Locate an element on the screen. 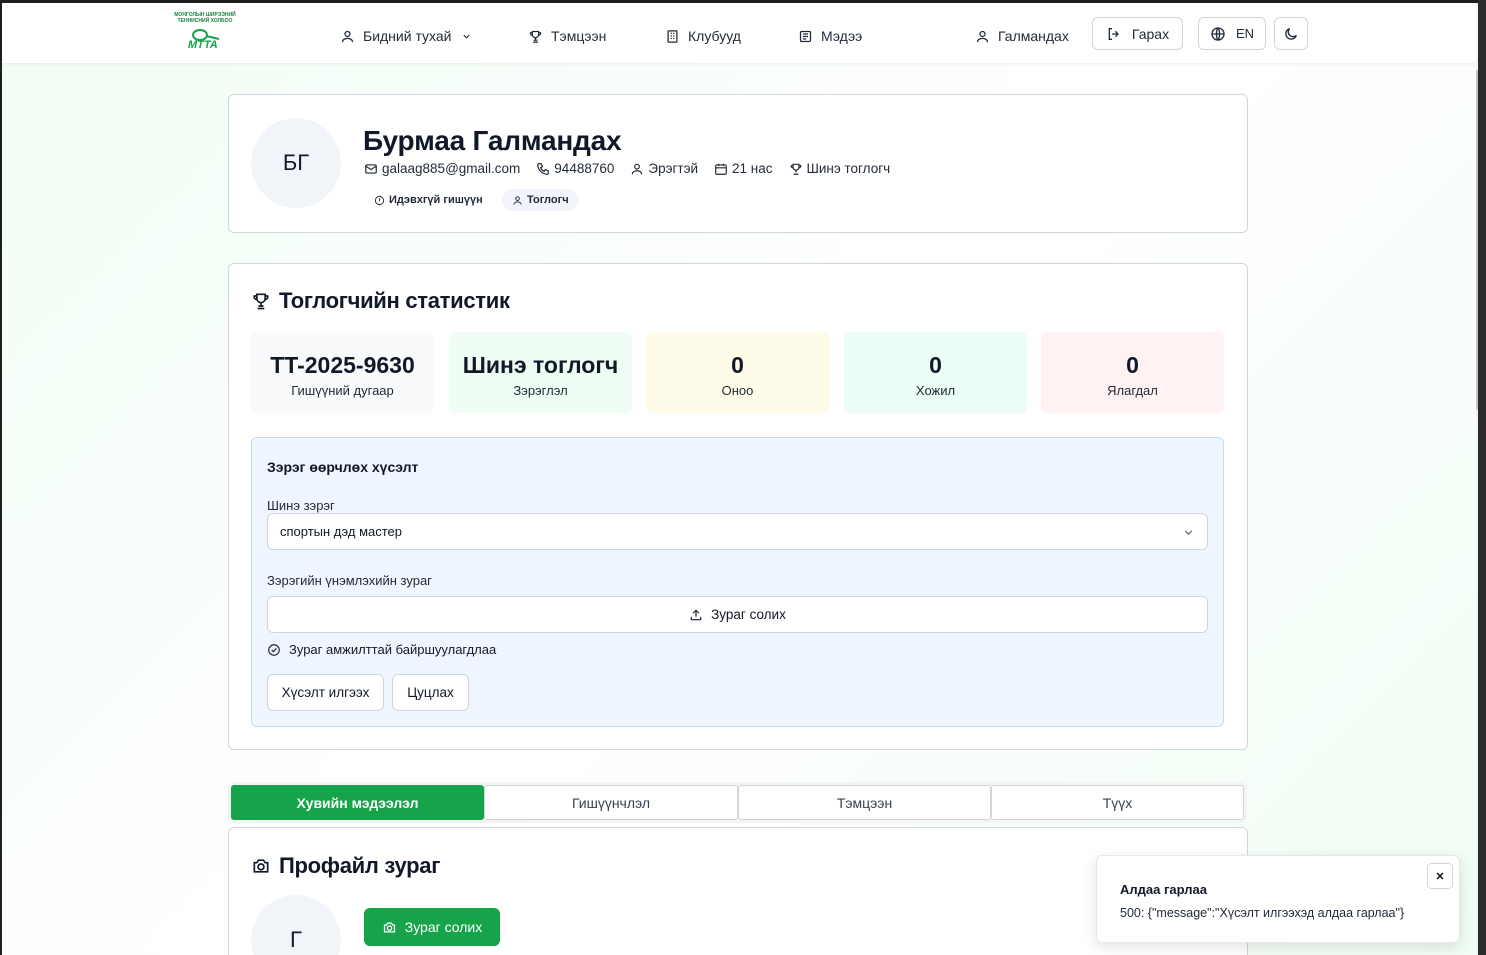  avatar: БГ is located at coordinates (296, 163).